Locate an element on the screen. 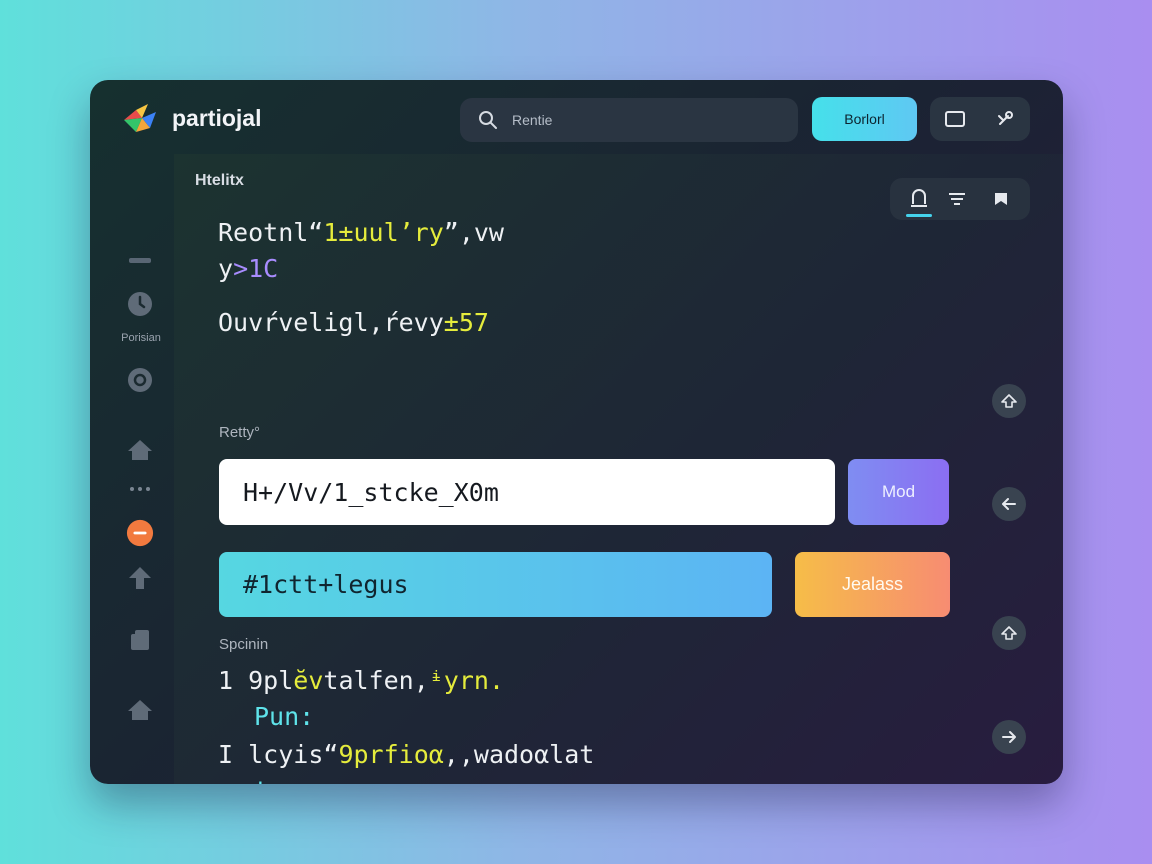  mod-button: Mod is located at coordinates (898, 492).